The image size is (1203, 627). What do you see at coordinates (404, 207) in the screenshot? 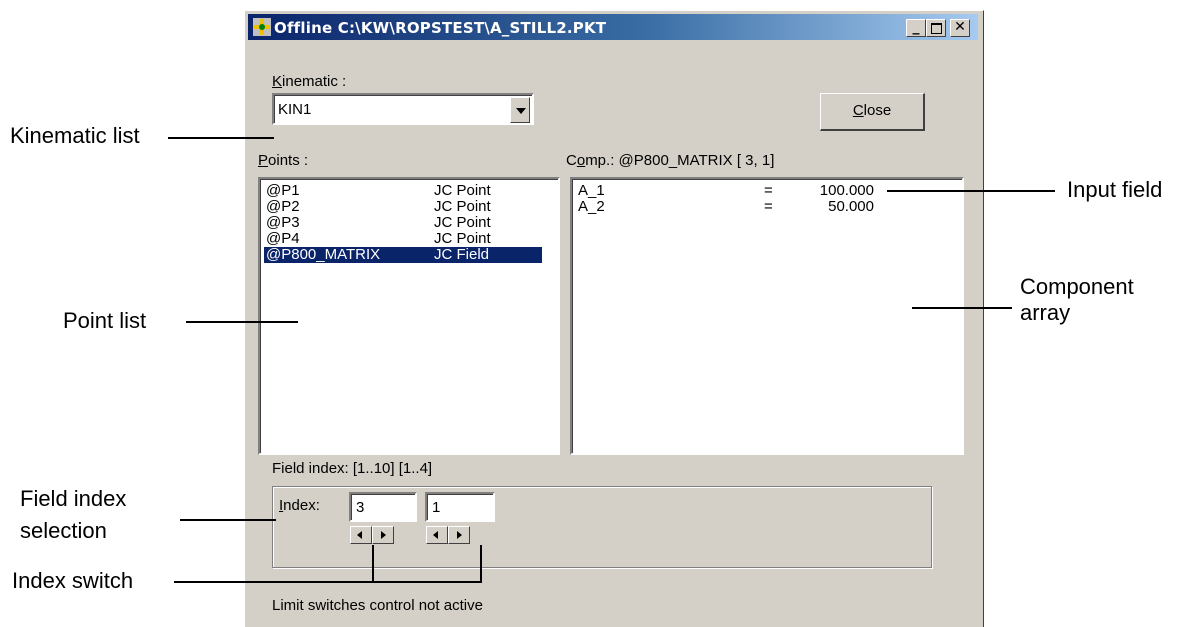
I see `list-item: @P2 JC Point` at bounding box center [404, 207].